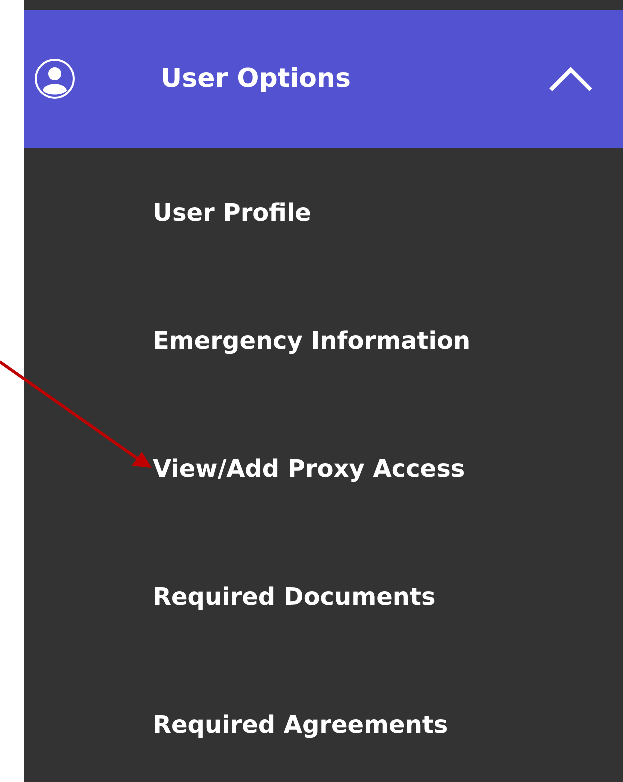 The height and width of the screenshot is (782, 623). Describe the element at coordinates (294, 597) in the screenshot. I see `menu-item: Required Documents` at that location.